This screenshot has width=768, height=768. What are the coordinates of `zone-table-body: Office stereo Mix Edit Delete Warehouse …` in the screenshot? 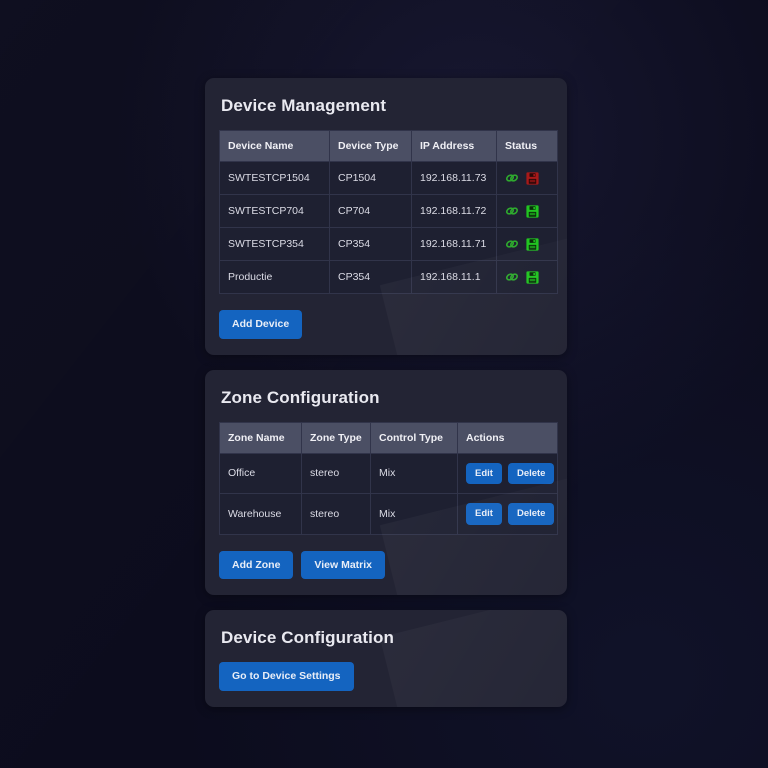 It's located at (388, 493).